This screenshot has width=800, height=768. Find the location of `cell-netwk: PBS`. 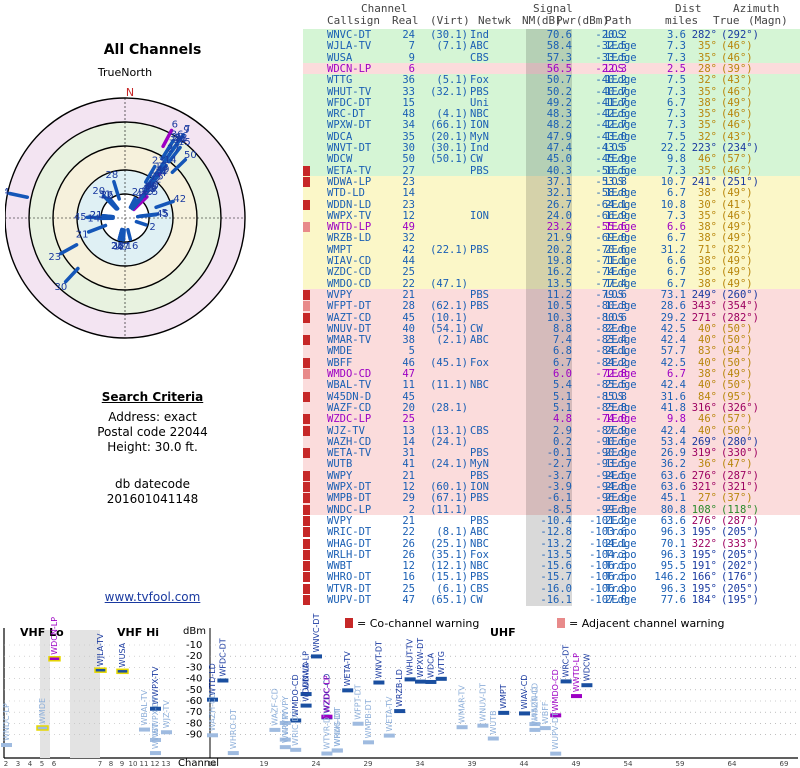

cell-netwk: PBS is located at coordinates (479, 294).